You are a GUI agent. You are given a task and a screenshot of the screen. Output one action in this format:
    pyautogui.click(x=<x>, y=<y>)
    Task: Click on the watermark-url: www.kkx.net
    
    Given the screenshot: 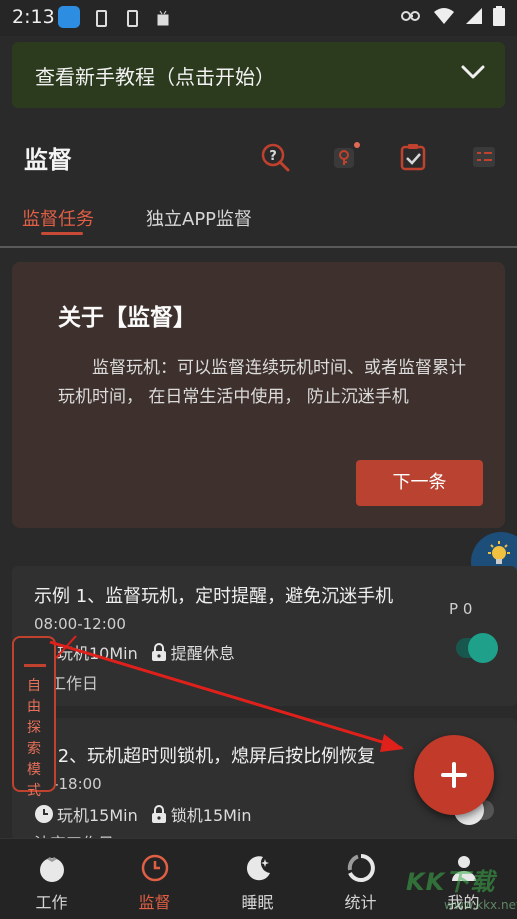 What is the action you would take?
    pyautogui.click(x=480, y=905)
    